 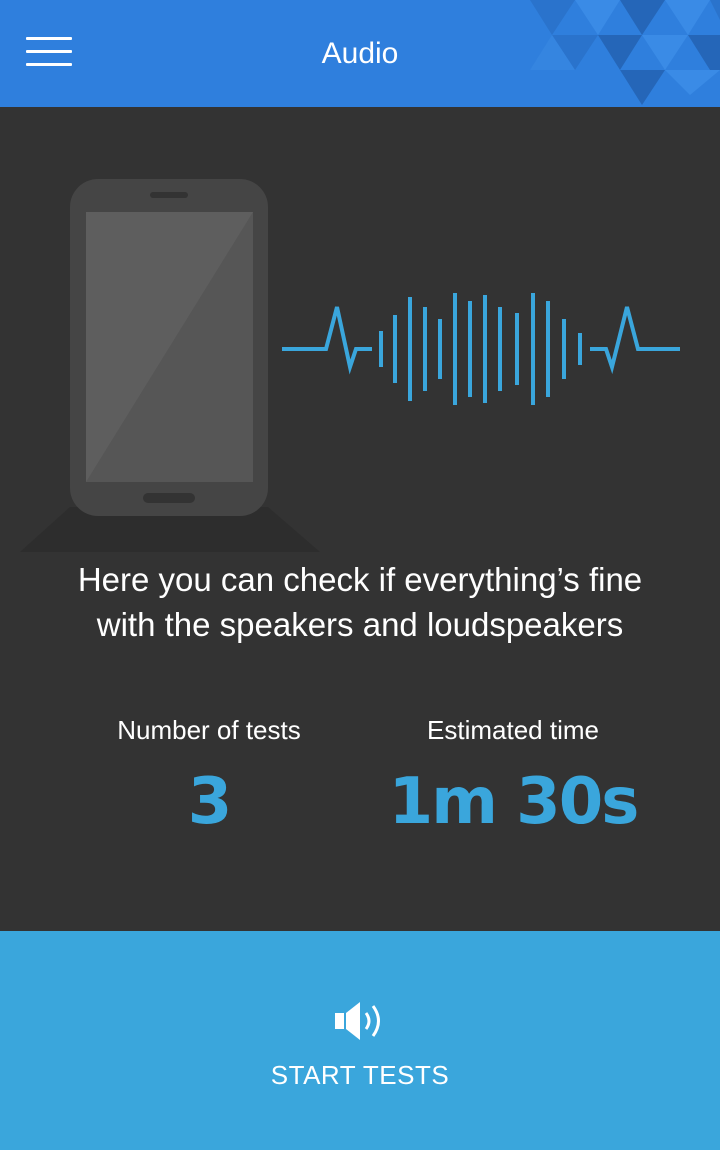 What do you see at coordinates (209, 730) in the screenshot?
I see `number-of-tests-label: Number of tests` at bounding box center [209, 730].